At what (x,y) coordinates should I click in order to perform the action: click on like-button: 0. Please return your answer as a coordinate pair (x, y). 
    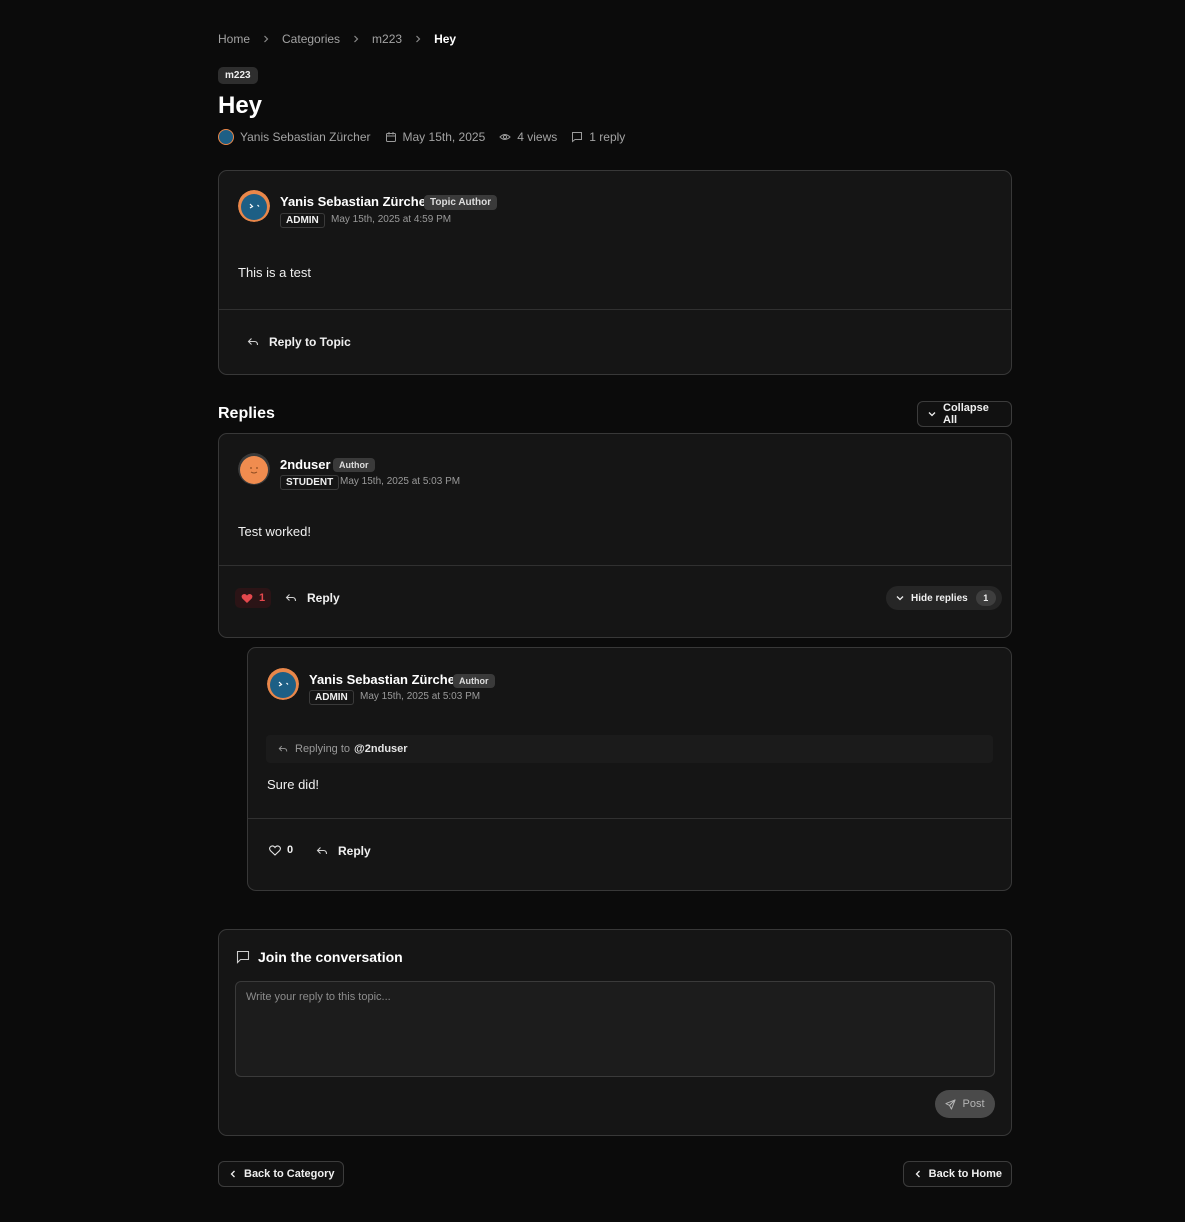
    Looking at the image, I should click on (281, 850).